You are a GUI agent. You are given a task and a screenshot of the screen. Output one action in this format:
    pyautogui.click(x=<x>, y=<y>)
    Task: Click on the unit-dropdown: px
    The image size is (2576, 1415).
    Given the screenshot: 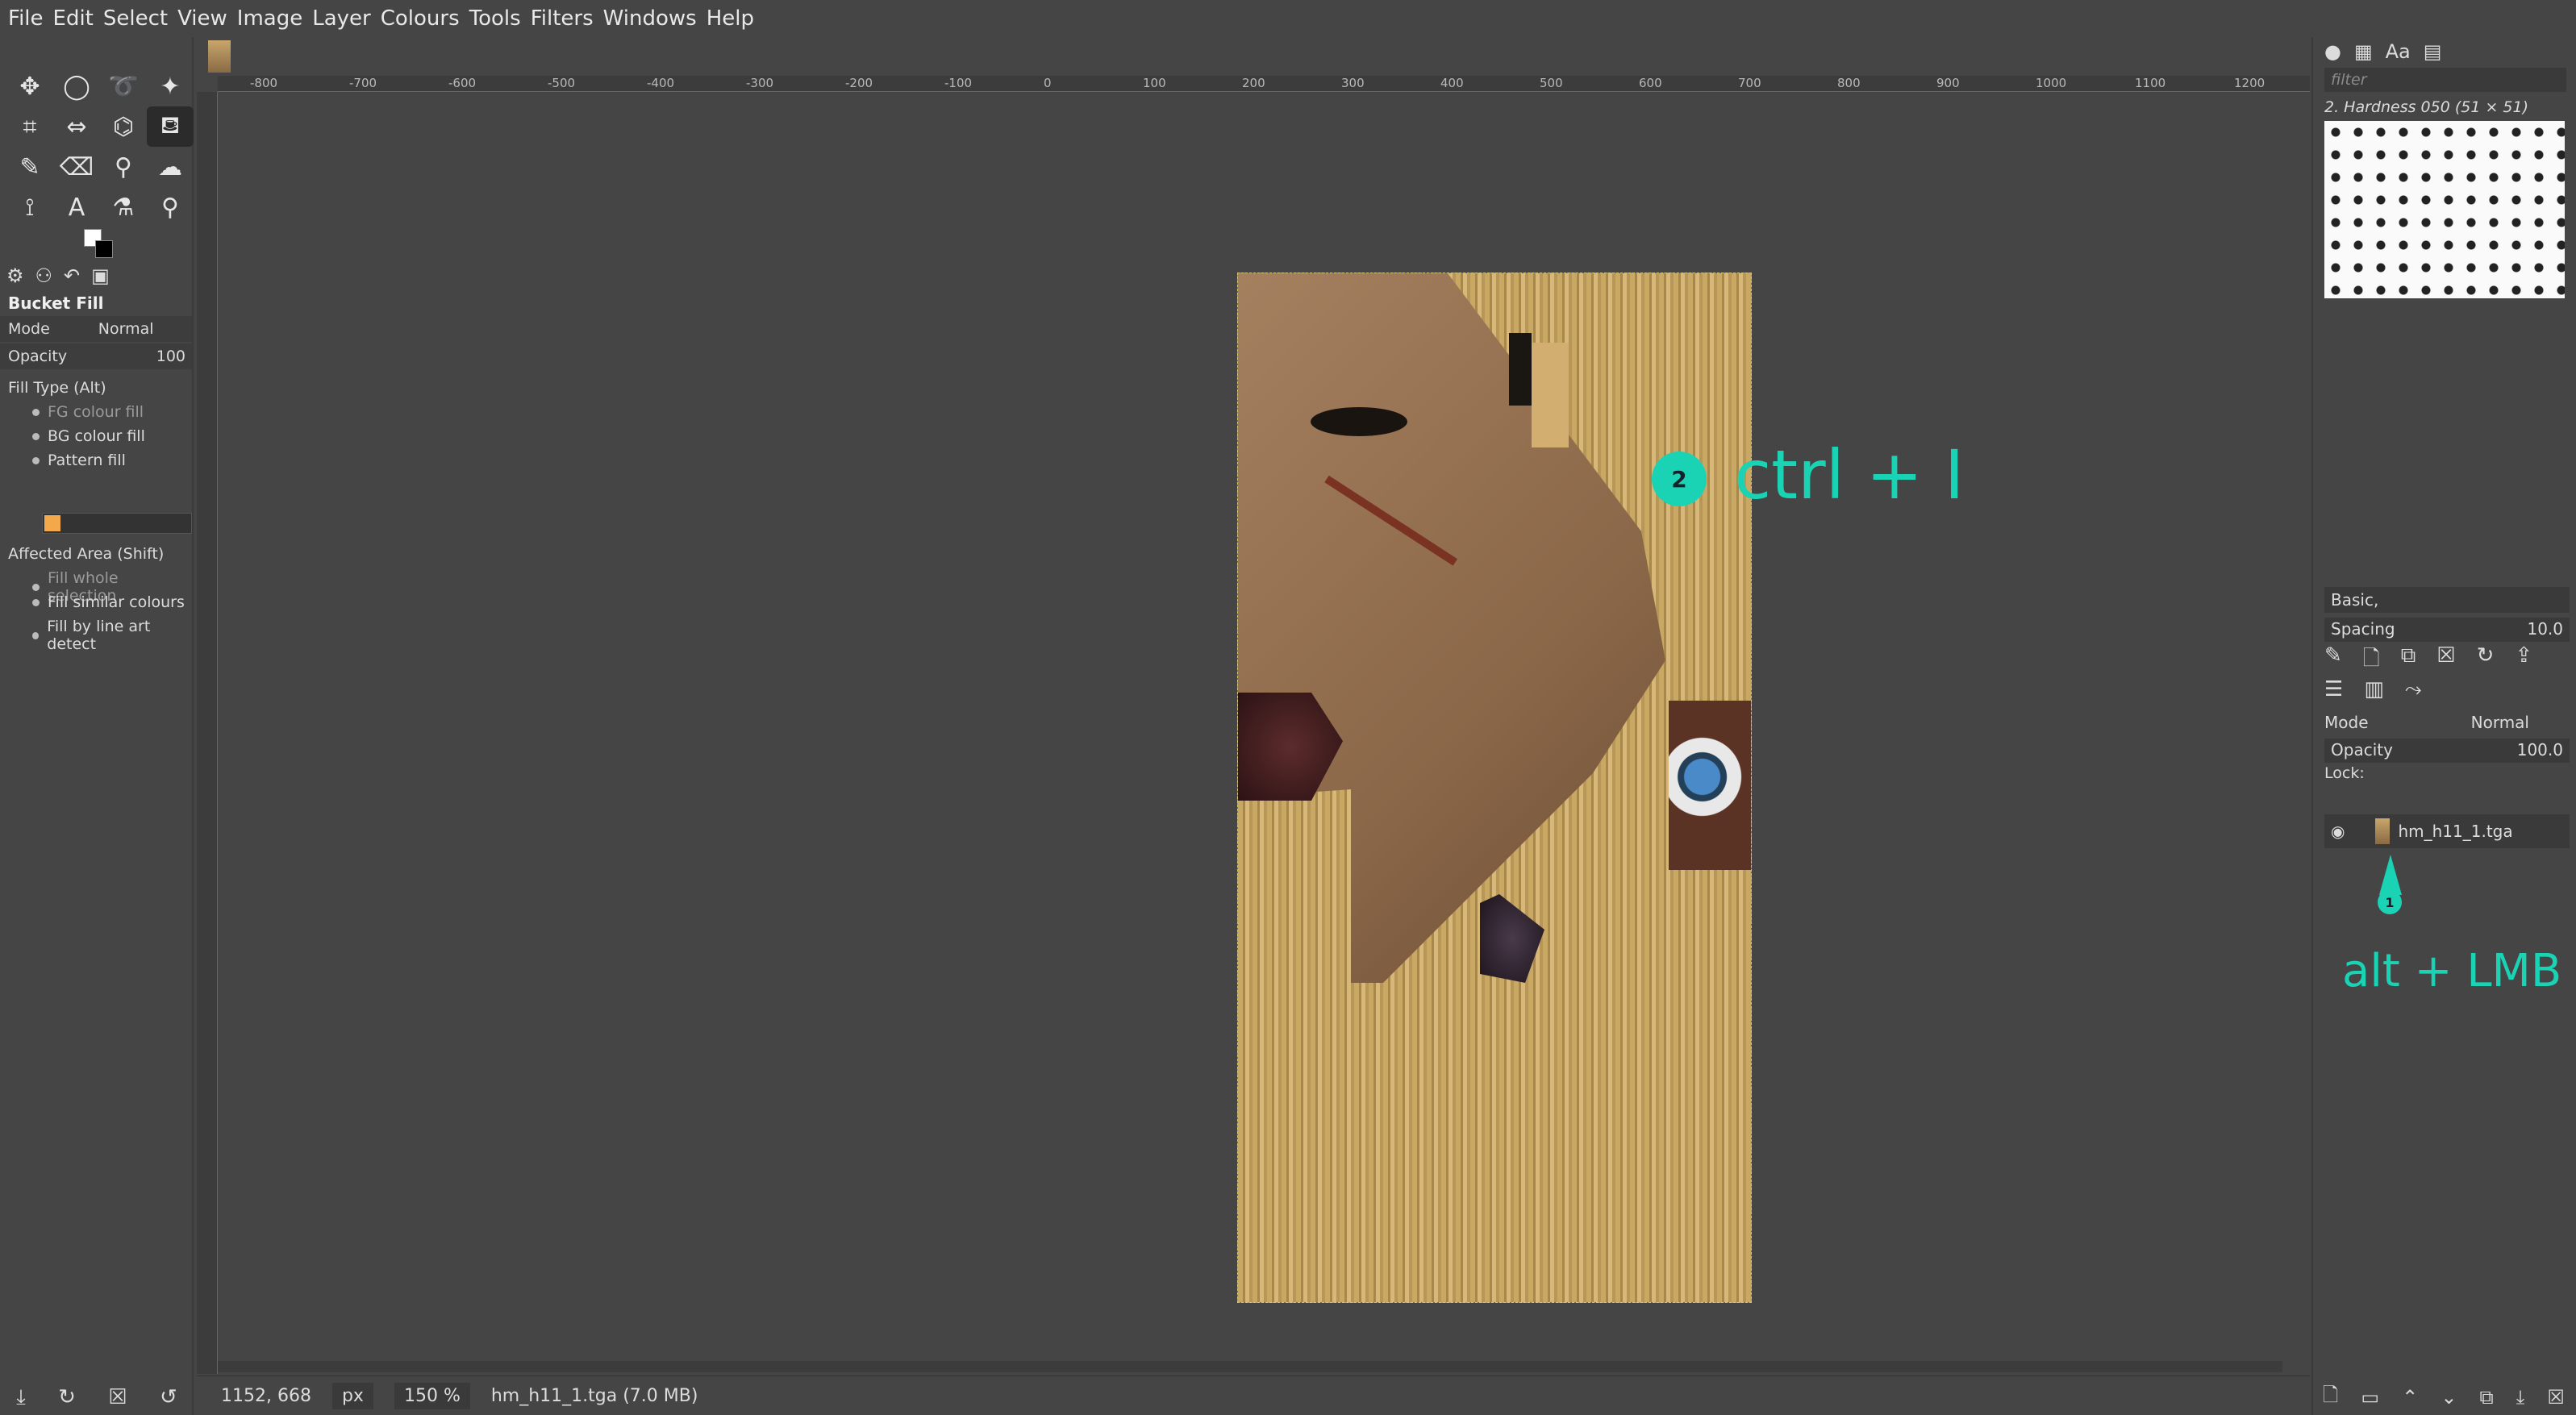 What is the action you would take?
    pyautogui.click(x=352, y=1395)
    